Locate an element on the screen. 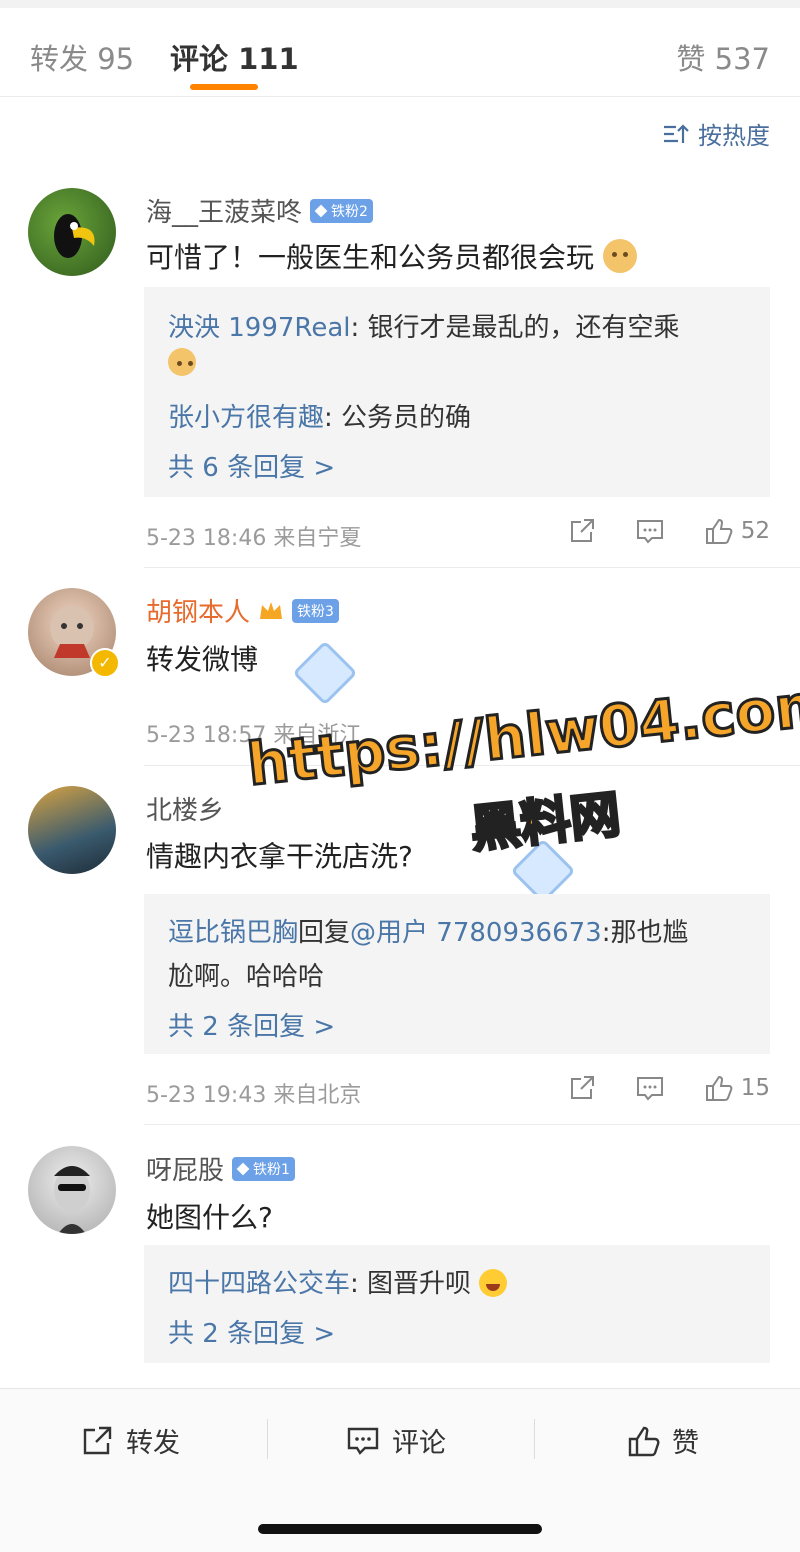  username-text: 胡钢本人 is located at coordinates (198, 613).